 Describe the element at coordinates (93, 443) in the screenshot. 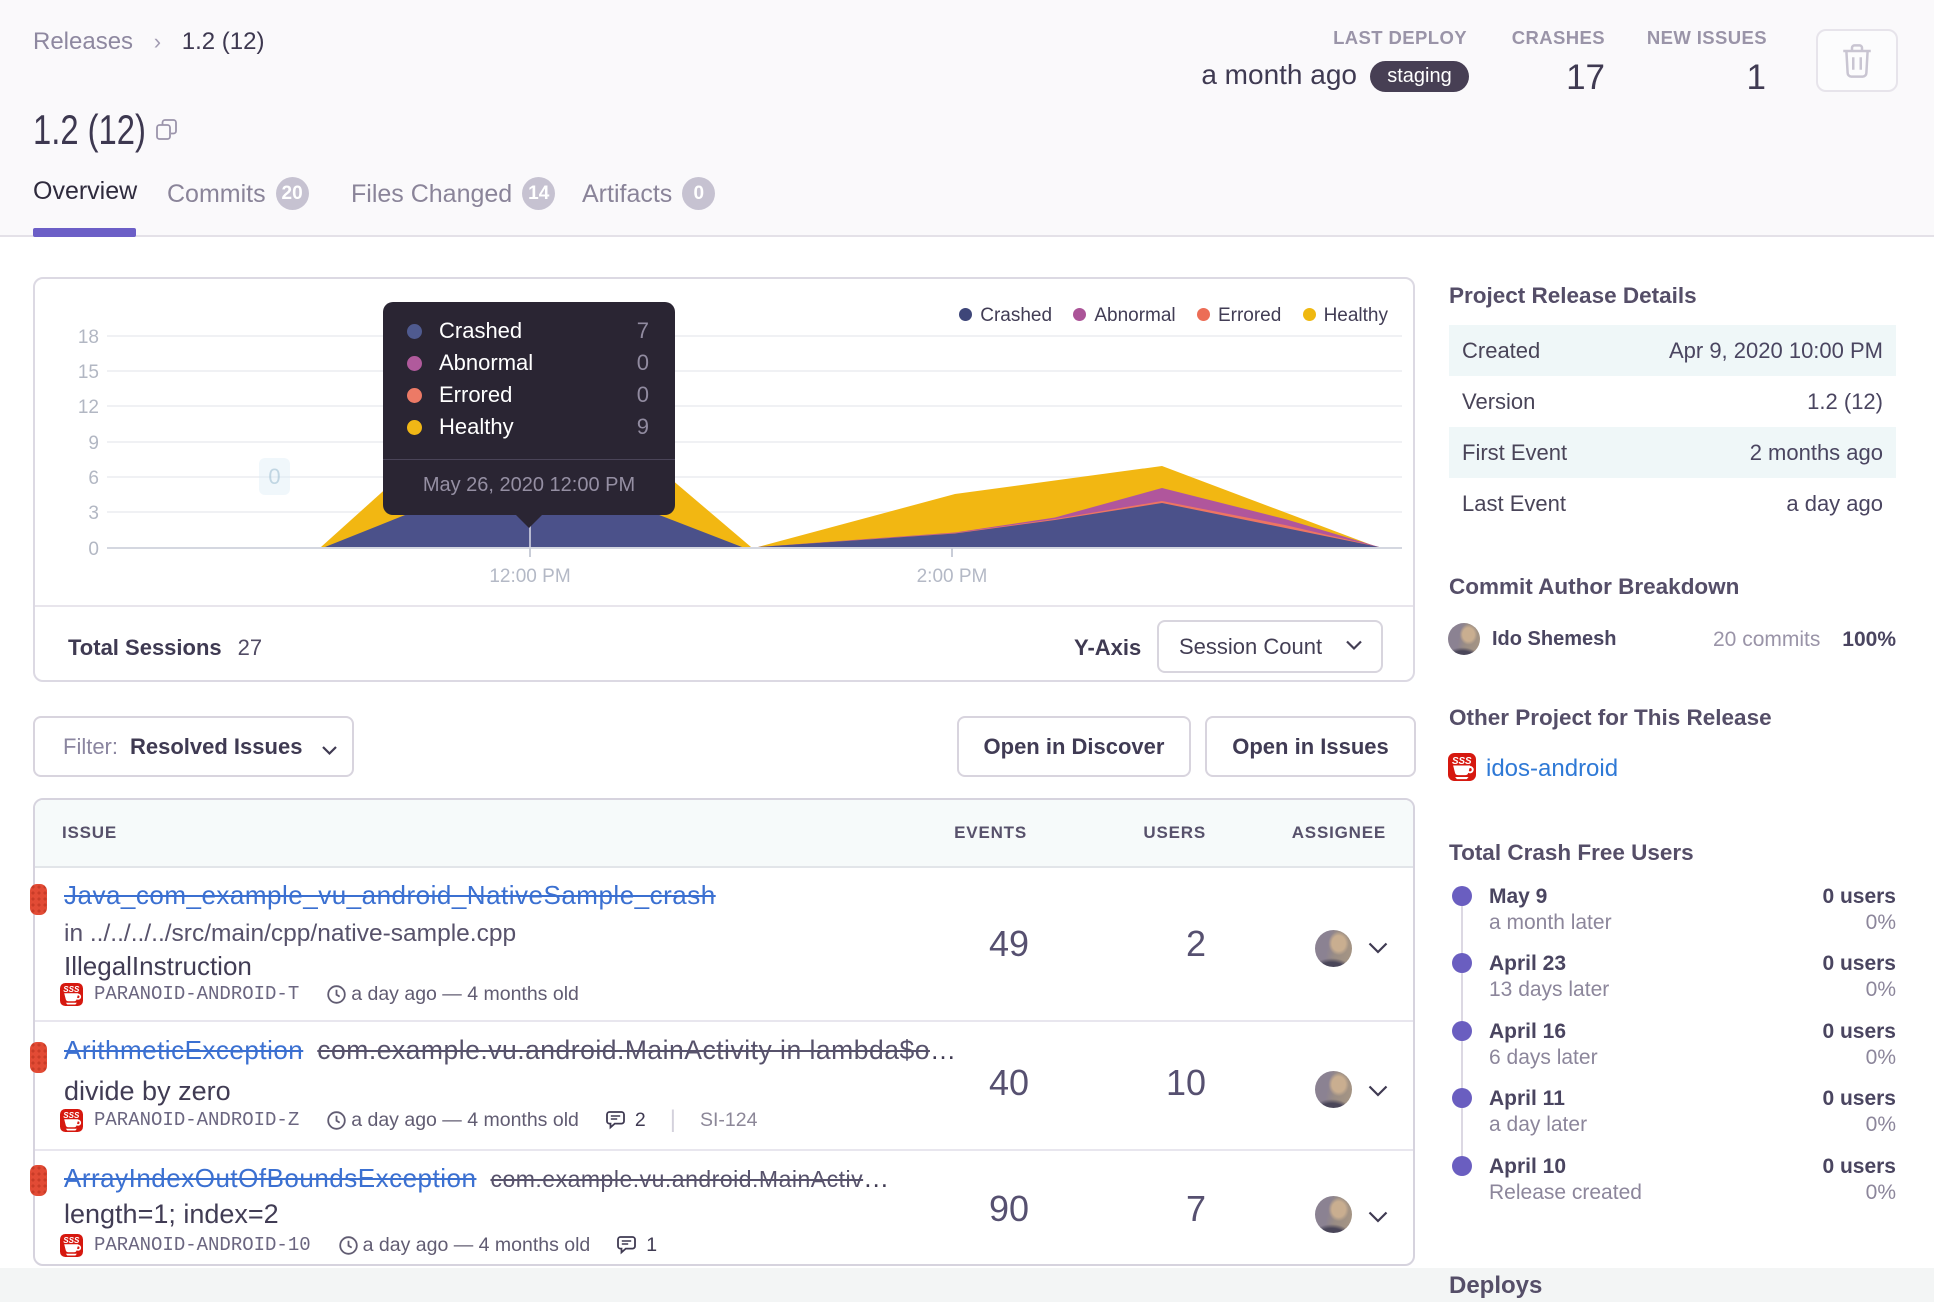

I see `svg-text: 9` at that location.